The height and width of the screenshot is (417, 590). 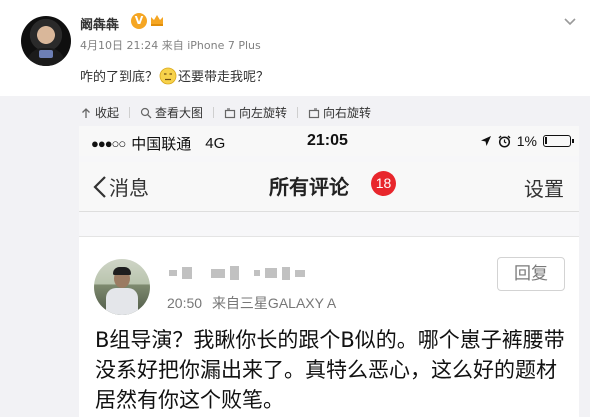 I want to click on collapse-label: 收起, so click(x=107, y=113).